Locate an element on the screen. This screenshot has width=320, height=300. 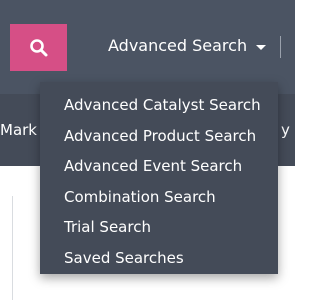
advanced-search-menu-toggle: Advanced Search is located at coordinates (187, 46).